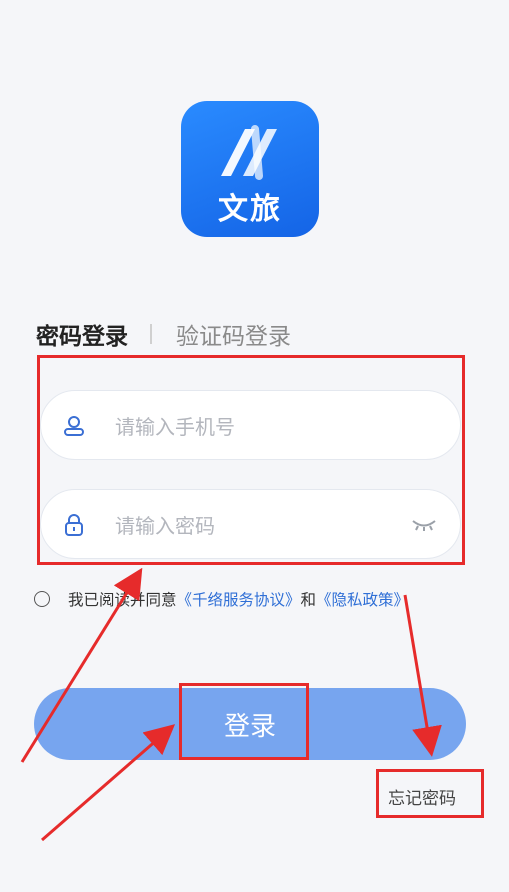 The width and height of the screenshot is (509, 892). I want to click on service-agreement-link: 《千络服务协议》, so click(239, 599).